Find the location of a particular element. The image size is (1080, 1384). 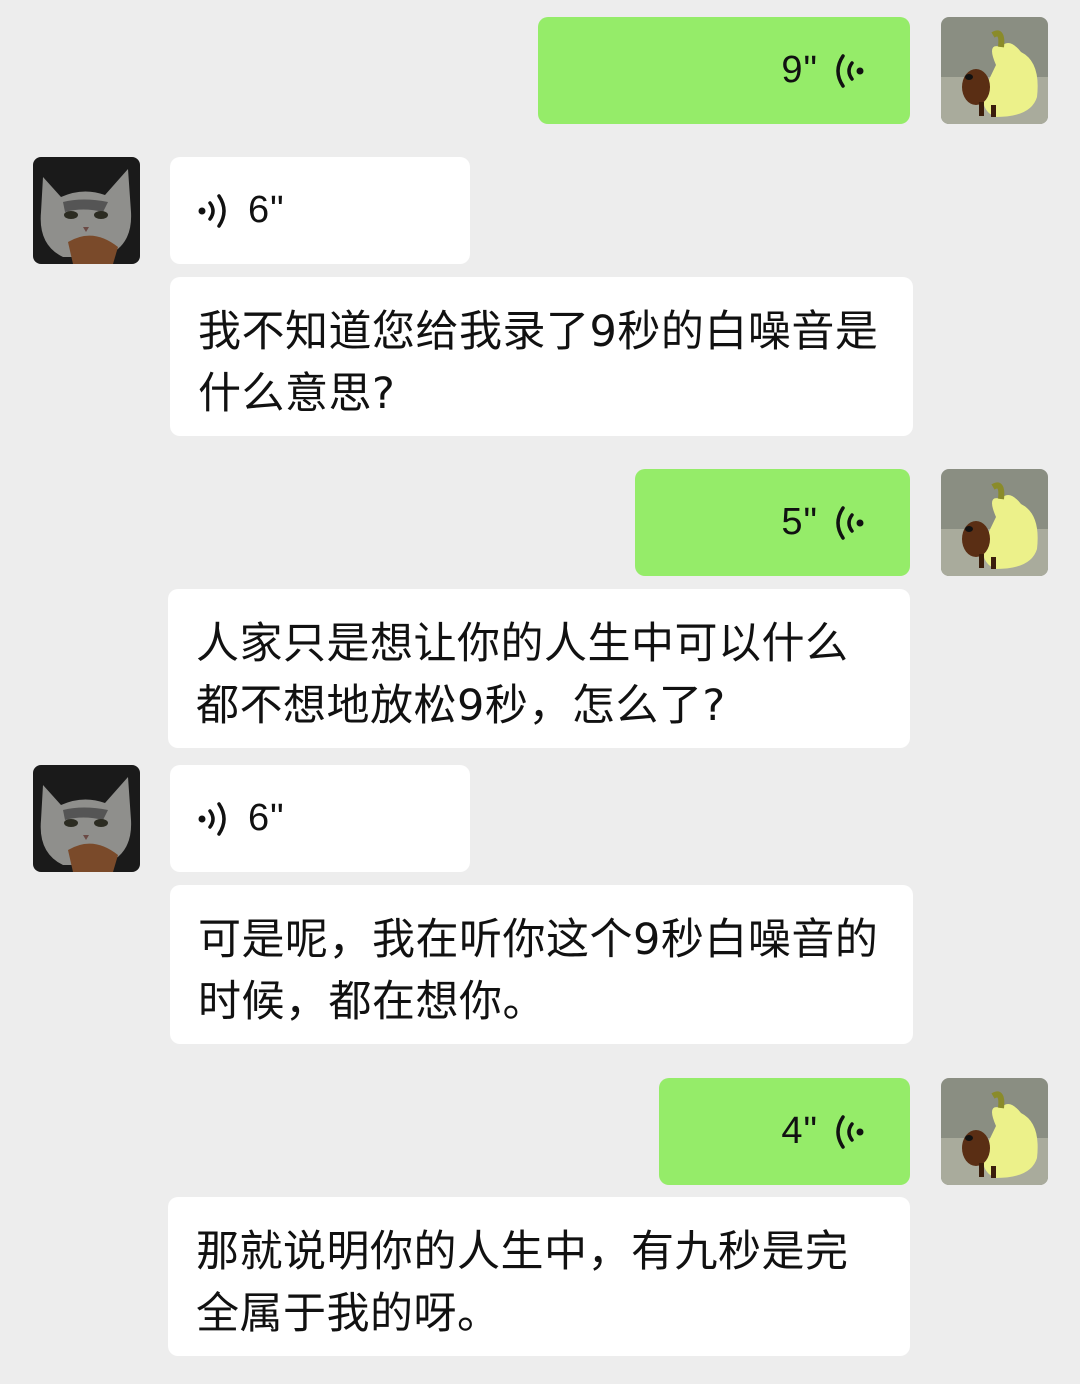

sent-voice-message: 5" is located at coordinates (772, 522).